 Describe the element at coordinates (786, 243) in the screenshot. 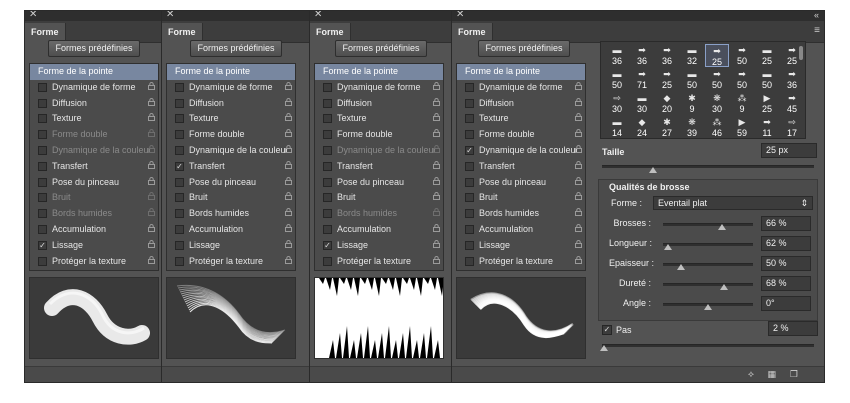

I see `param-input: 62 %` at that location.